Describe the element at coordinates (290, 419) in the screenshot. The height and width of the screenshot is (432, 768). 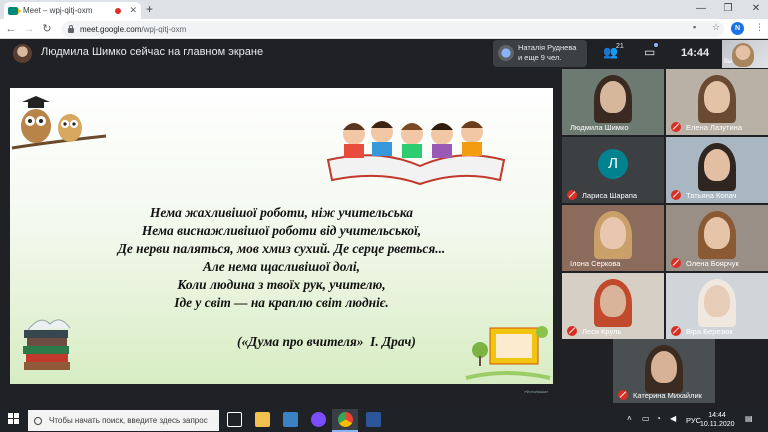
I see `store-icon` at that location.